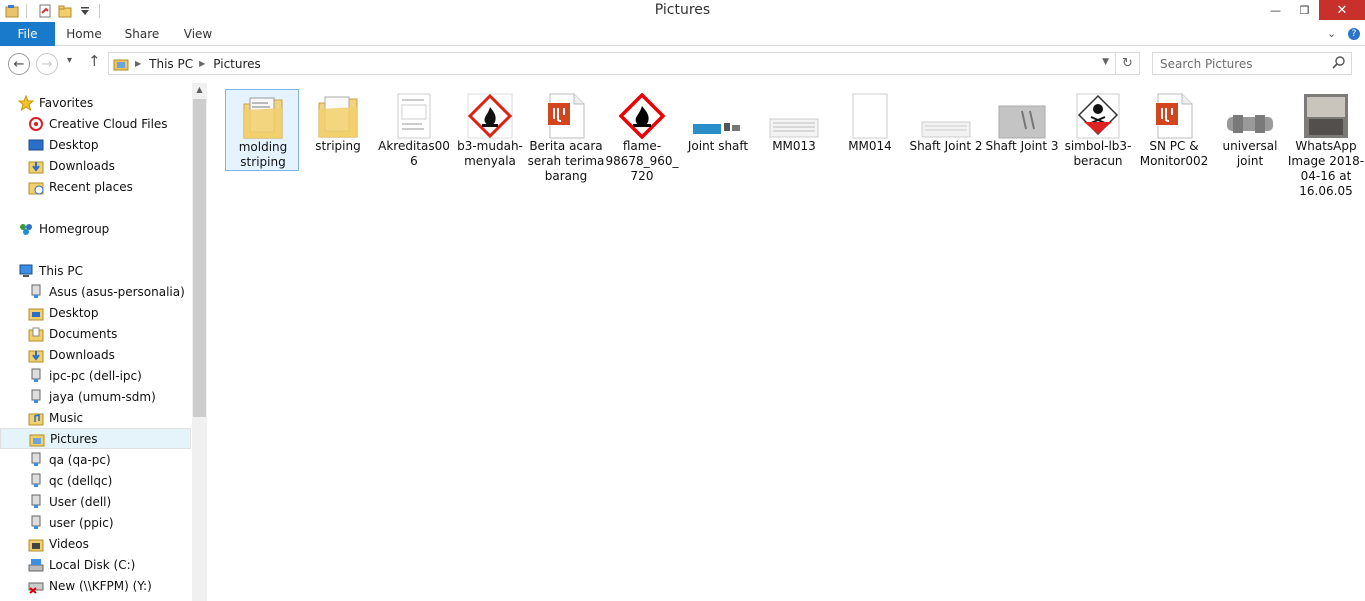 This screenshot has width=1365, height=601. I want to click on sidebar-item-homegroup: Homegroup, so click(63, 228).